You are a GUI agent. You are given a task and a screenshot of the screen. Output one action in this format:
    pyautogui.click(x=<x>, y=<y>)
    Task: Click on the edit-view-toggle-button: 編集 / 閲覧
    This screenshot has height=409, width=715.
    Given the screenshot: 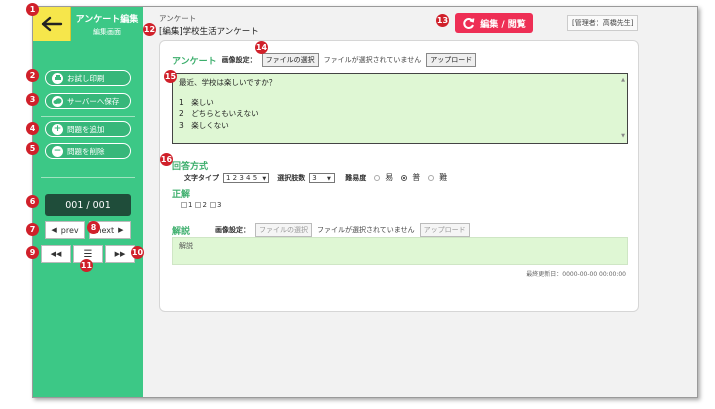 What is the action you would take?
    pyautogui.click(x=494, y=23)
    